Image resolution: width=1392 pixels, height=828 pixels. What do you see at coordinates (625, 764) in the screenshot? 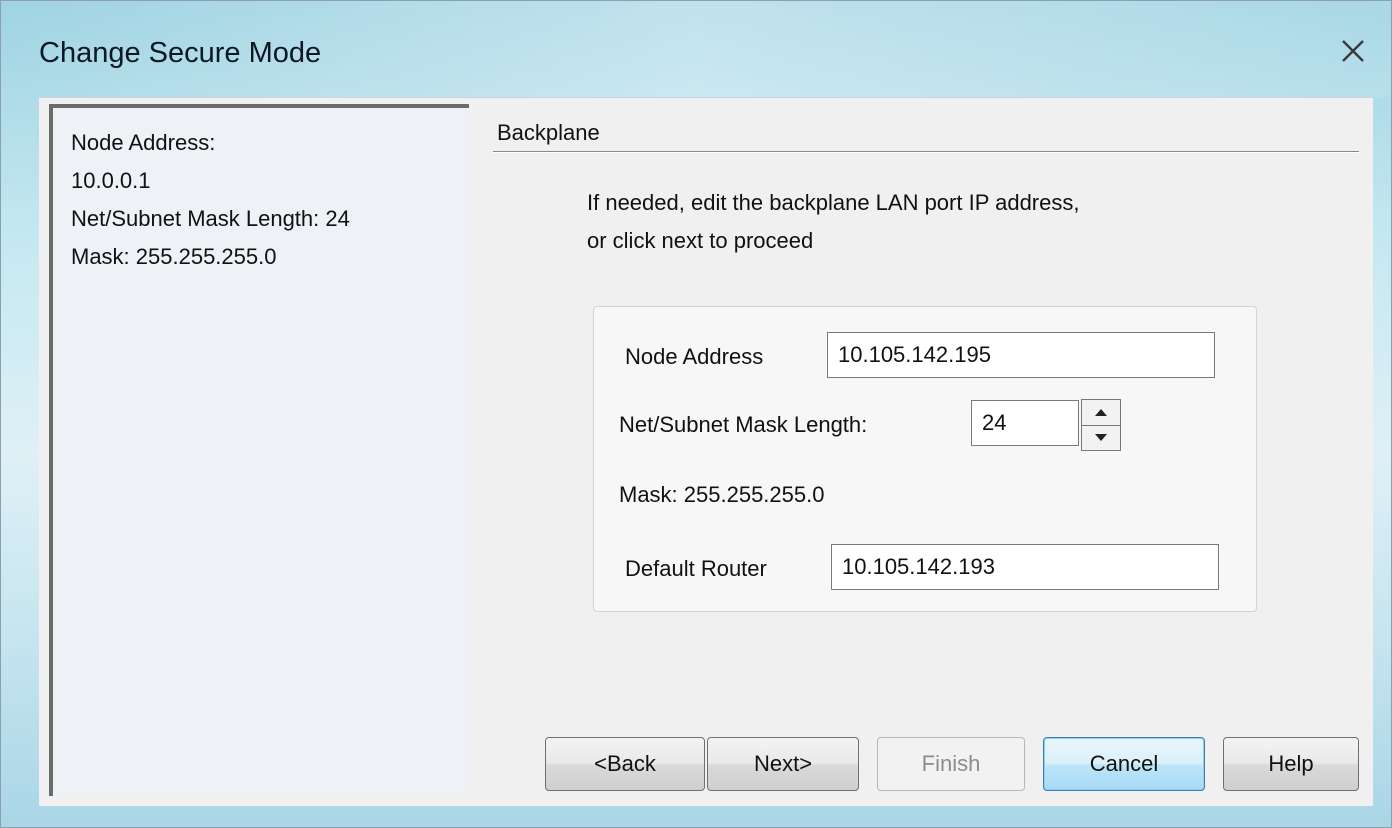
I see `back-button: <Back` at bounding box center [625, 764].